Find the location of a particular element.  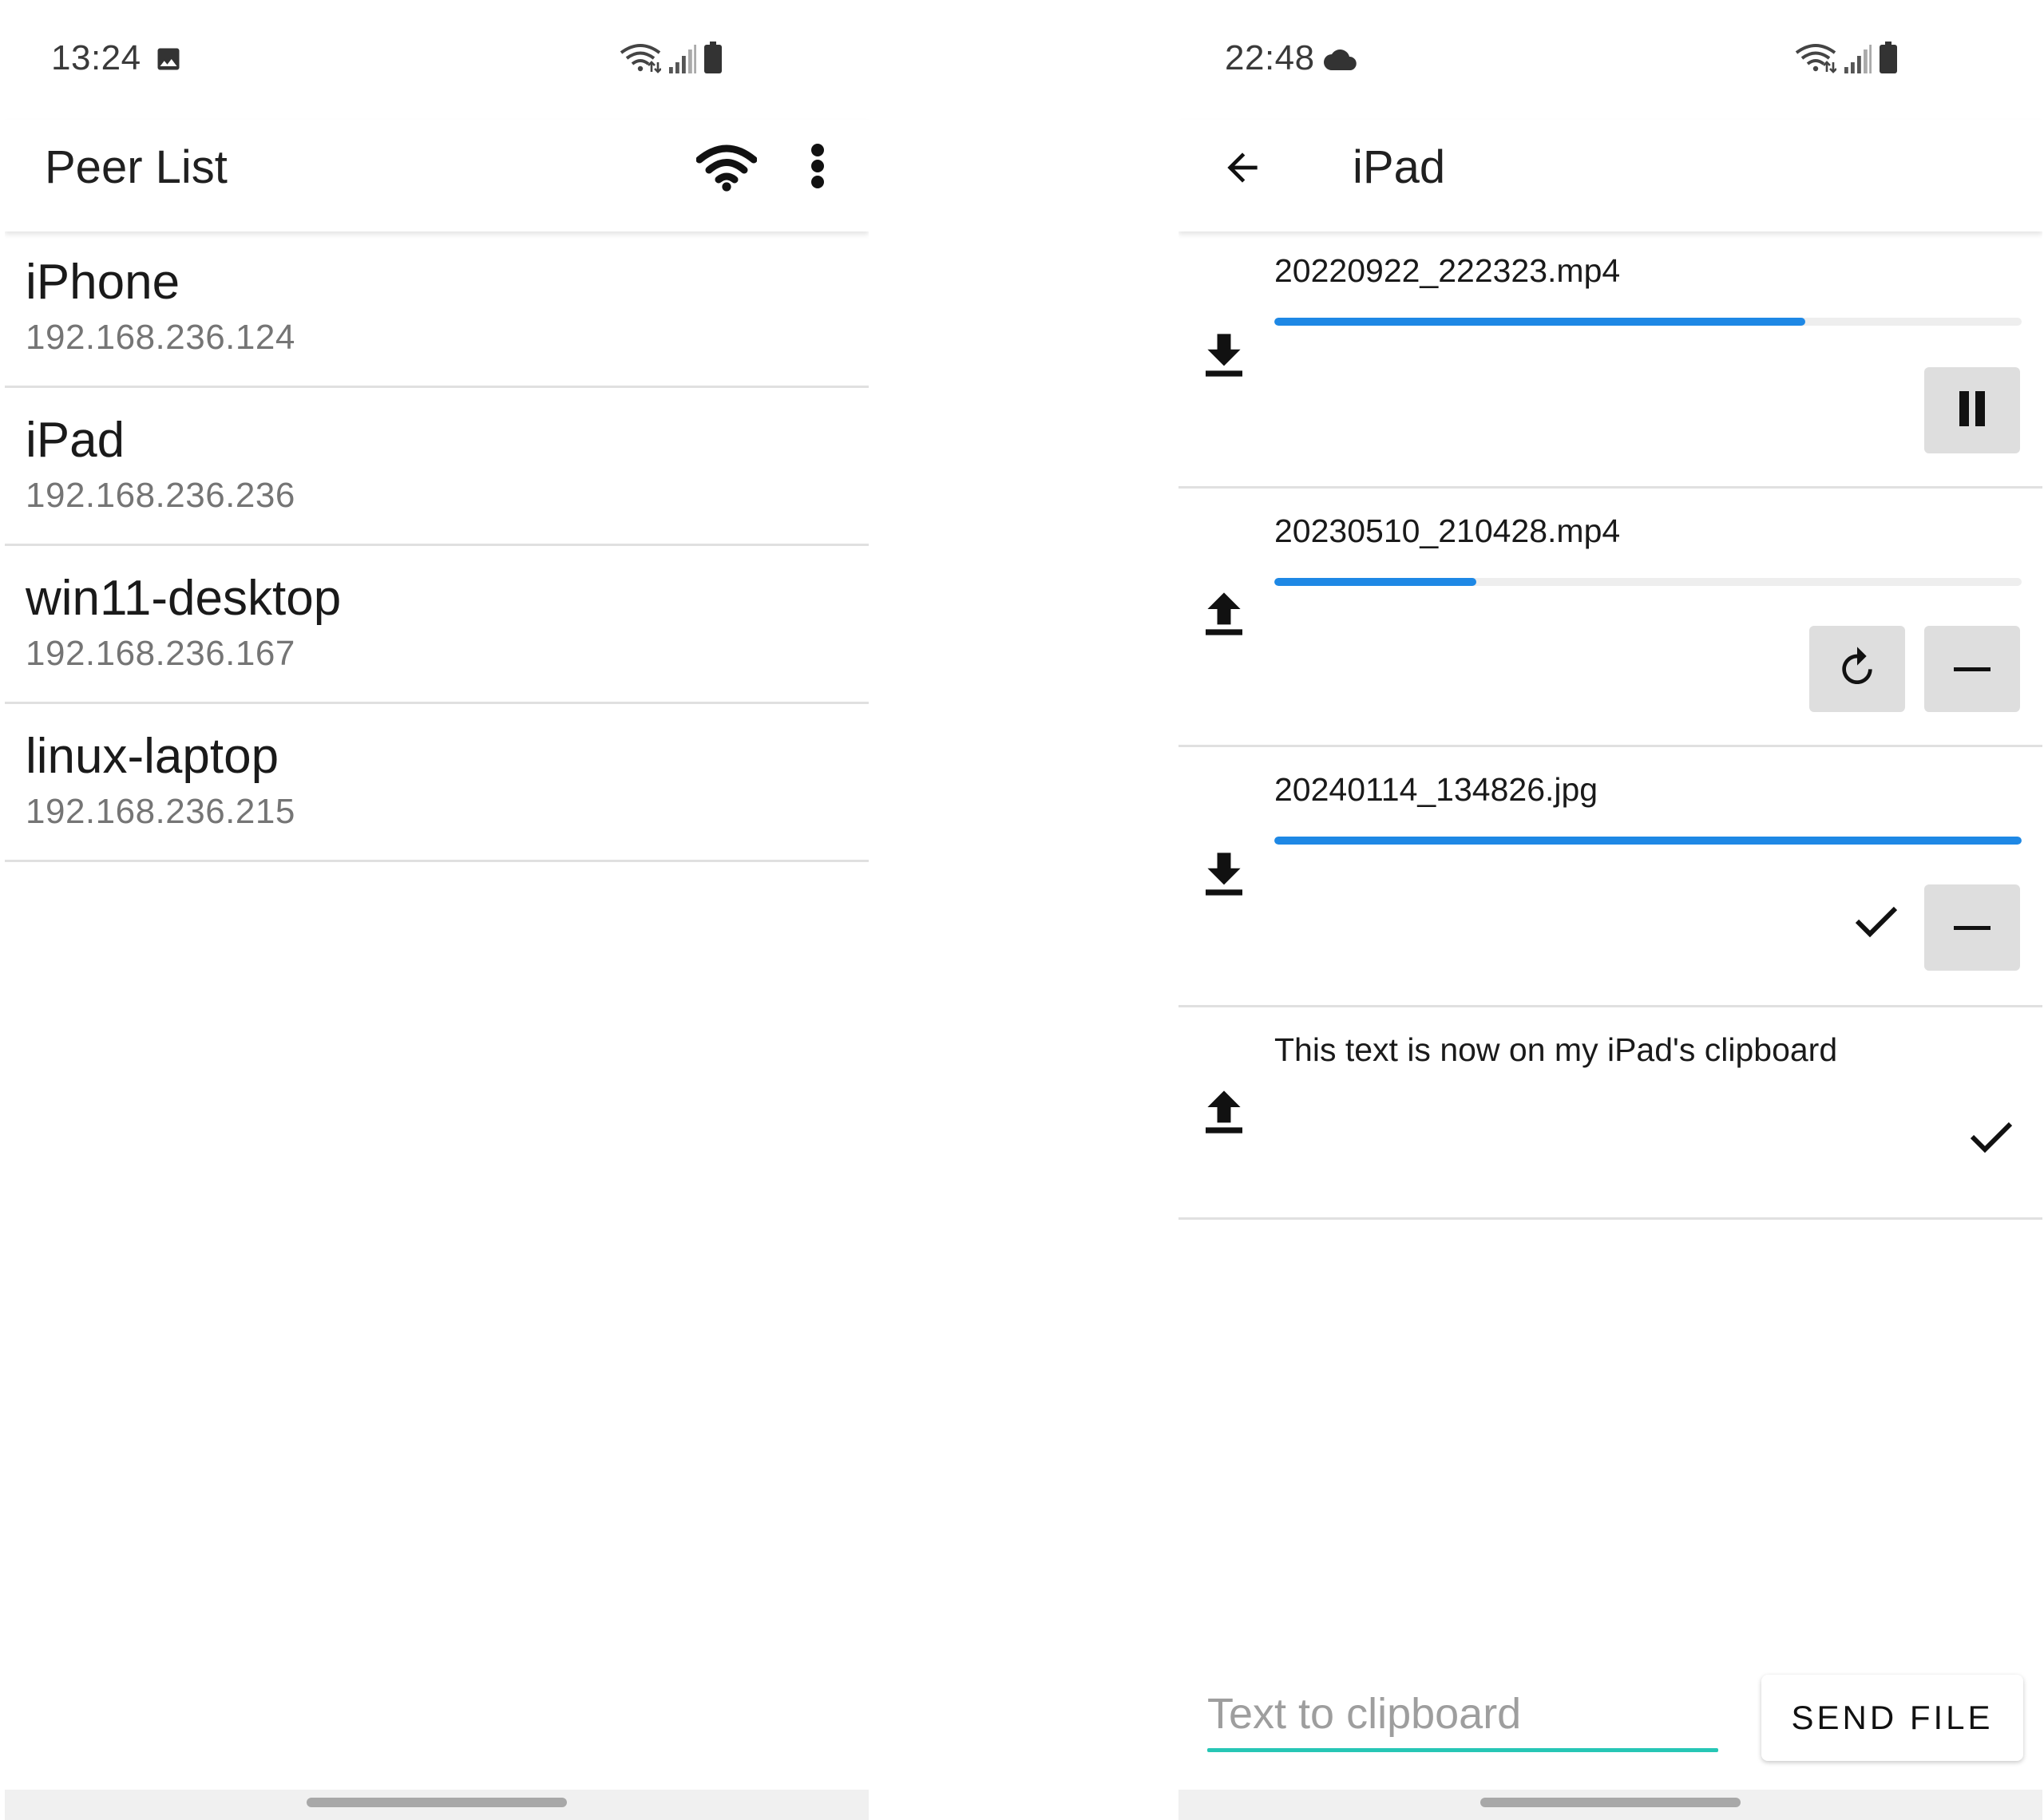

peer-ip: 192.168.236.124 is located at coordinates (160, 337).